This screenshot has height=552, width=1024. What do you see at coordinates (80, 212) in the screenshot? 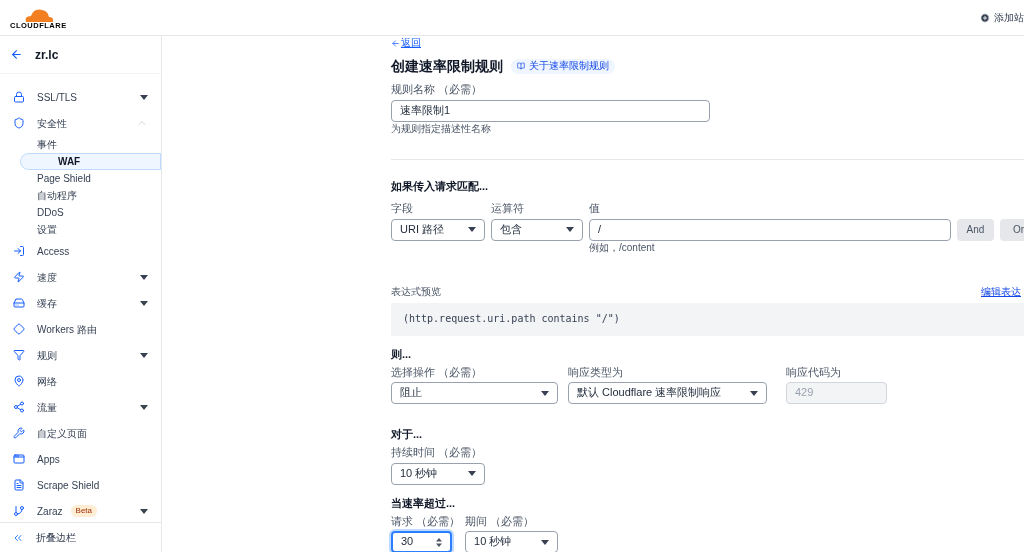
I see `sidebar-subitem: DDoS` at bounding box center [80, 212].